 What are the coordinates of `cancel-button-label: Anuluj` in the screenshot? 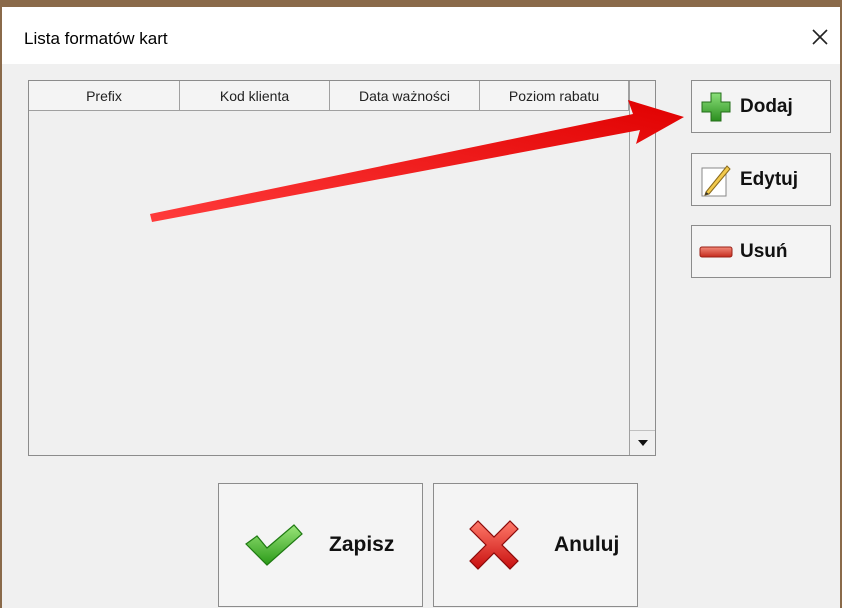 It's located at (587, 544).